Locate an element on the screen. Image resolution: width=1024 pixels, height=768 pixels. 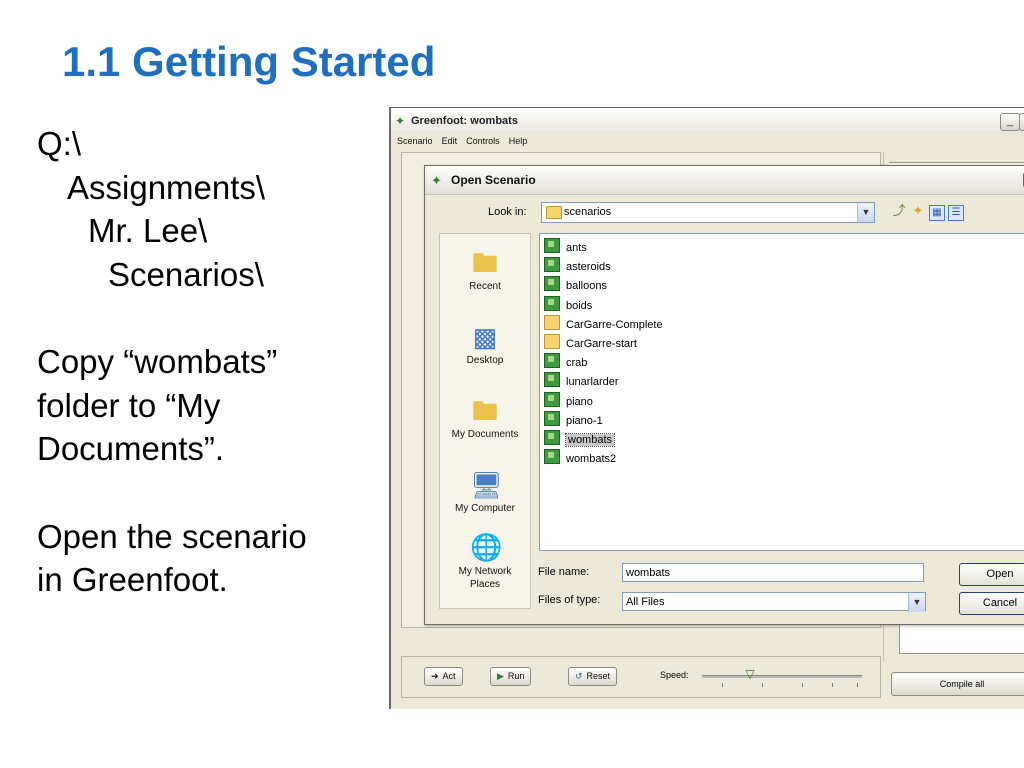
speed-label: Speed: is located at coordinates (674, 675).